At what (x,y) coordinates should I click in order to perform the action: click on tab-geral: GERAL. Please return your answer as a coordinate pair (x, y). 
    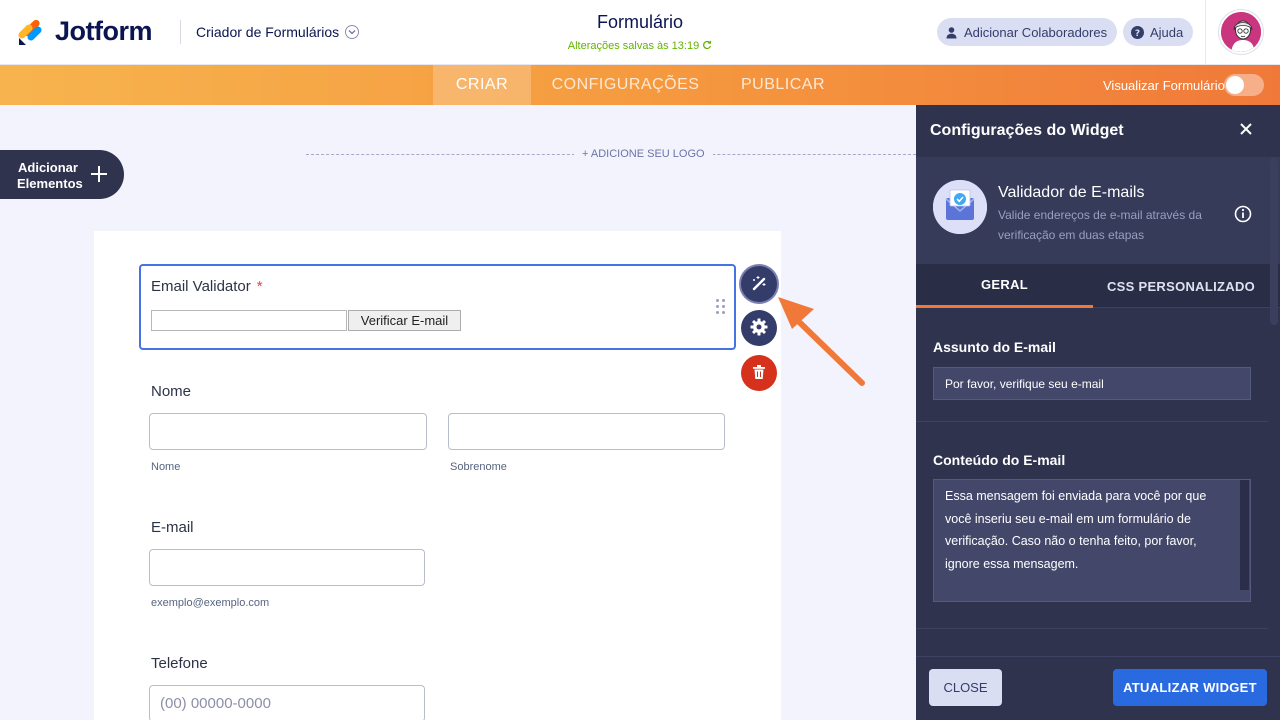
    Looking at the image, I should click on (1004, 286).